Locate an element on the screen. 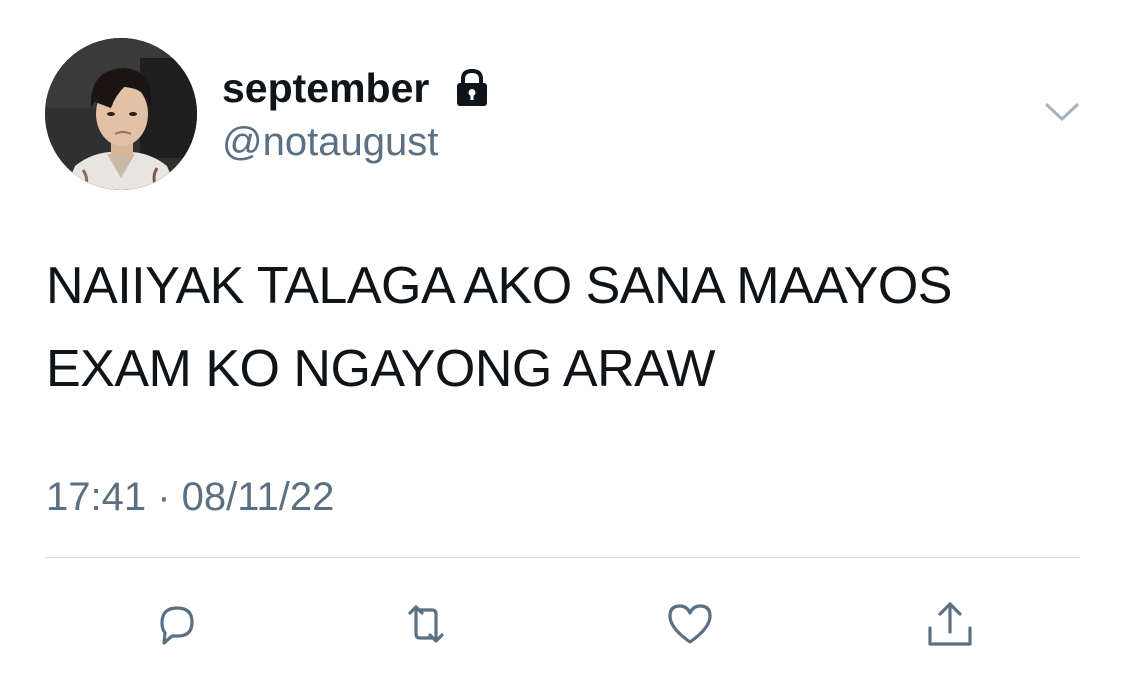 Image resolution: width=1125 pixels, height=691 pixels. divider is located at coordinates (562, 557).